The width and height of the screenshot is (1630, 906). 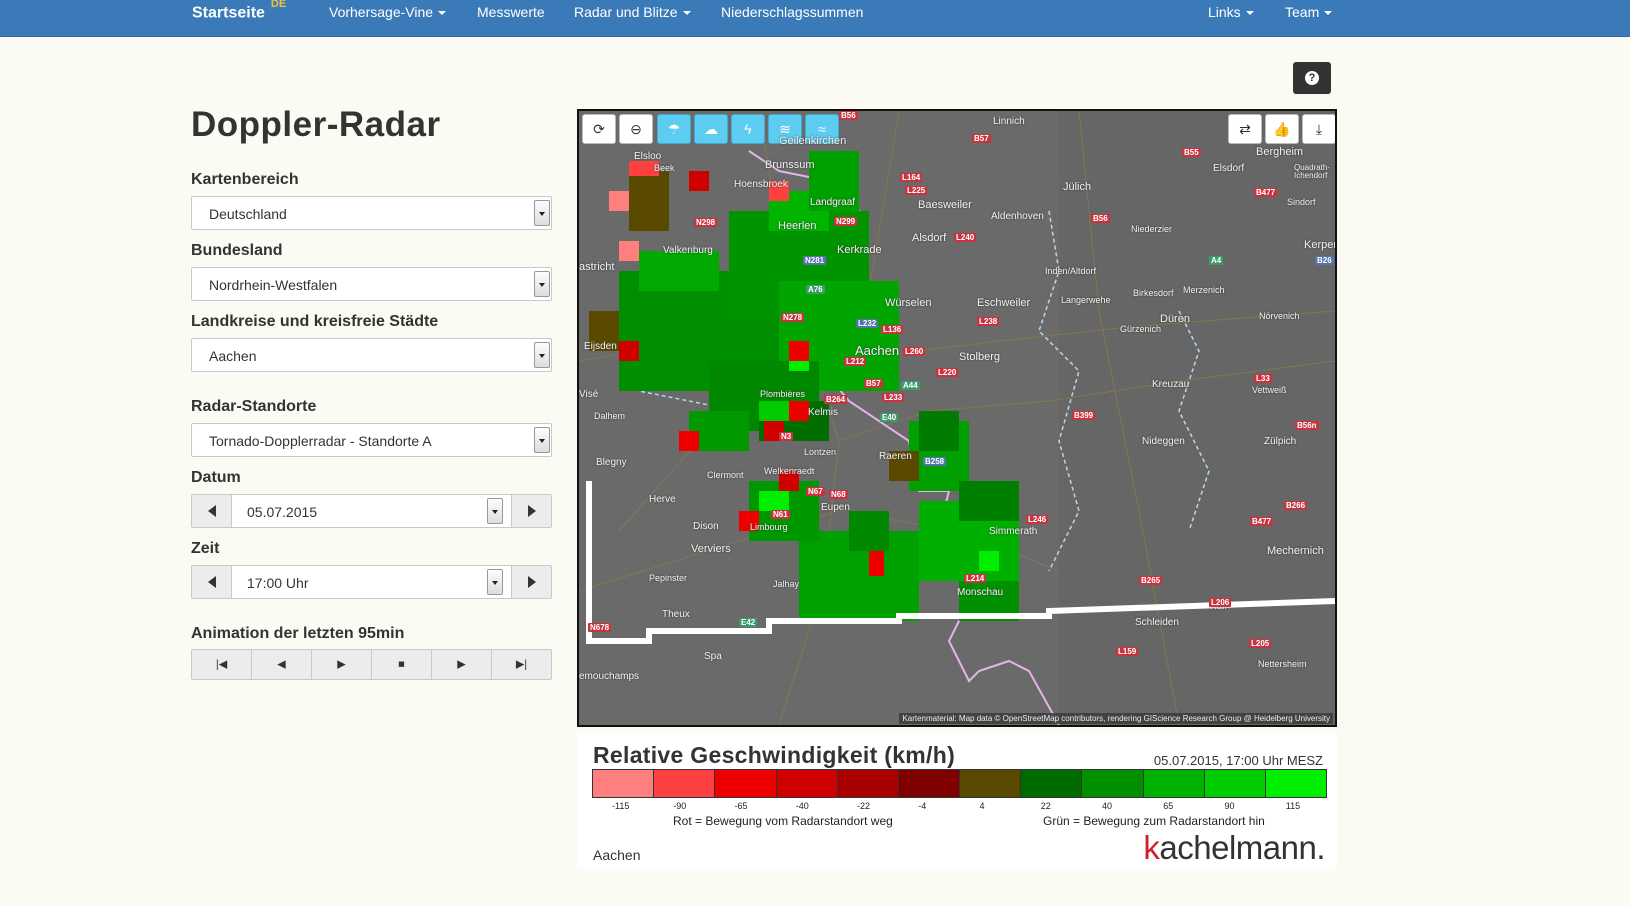 I want to click on town-label: Plombières, so click(x=783, y=394).